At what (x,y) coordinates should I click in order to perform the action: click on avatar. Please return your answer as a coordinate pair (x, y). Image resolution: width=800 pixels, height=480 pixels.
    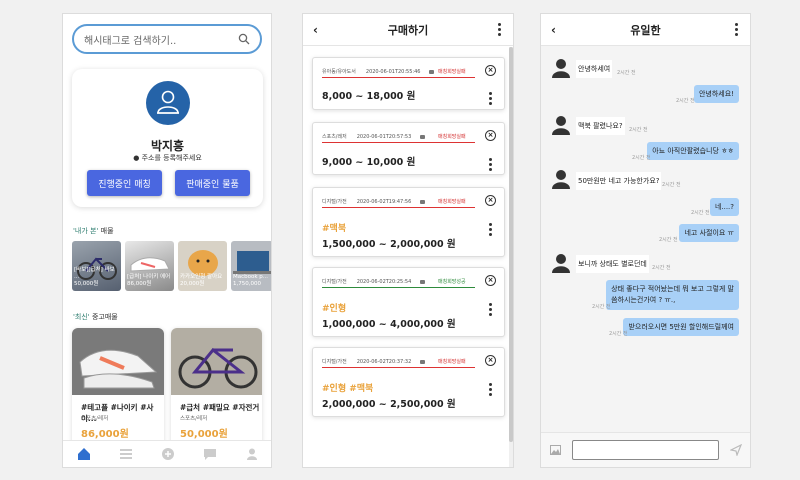
    Looking at the image, I should click on (168, 103).